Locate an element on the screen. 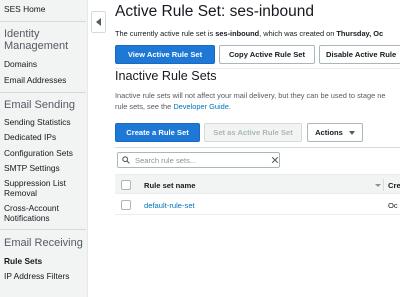 This screenshot has height=297, width=400. row-checkbox is located at coordinates (126, 205).